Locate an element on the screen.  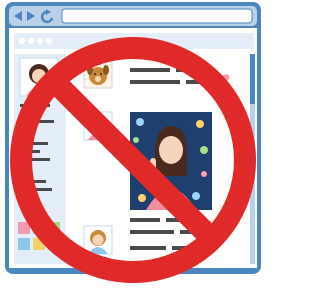
scrollbar-thumb is located at coordinates (252, 79).